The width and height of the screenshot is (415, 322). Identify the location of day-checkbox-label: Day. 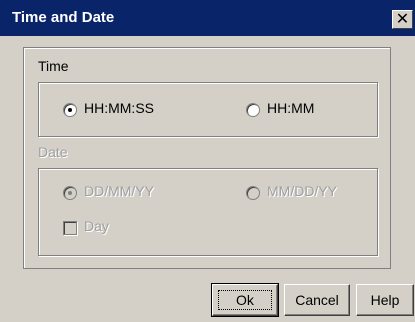
(96, 226).